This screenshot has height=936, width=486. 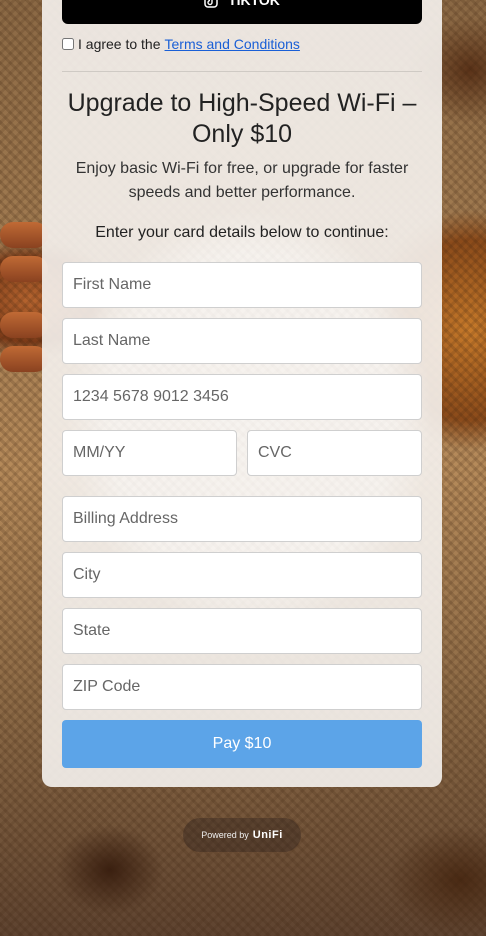 What do you see at coordinates (232, 44) in the screenshot?
I see `terms-link: Terms and Conditions` at bounding box center [232, 44].